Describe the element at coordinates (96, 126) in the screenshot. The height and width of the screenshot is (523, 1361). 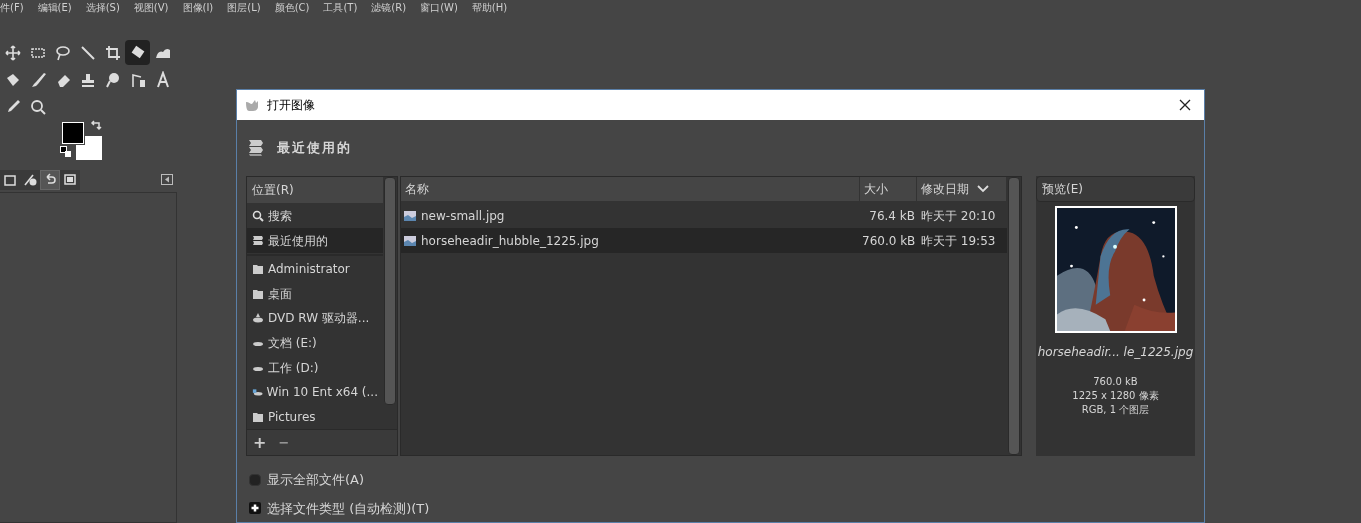
I see `swap-icon` at that location.